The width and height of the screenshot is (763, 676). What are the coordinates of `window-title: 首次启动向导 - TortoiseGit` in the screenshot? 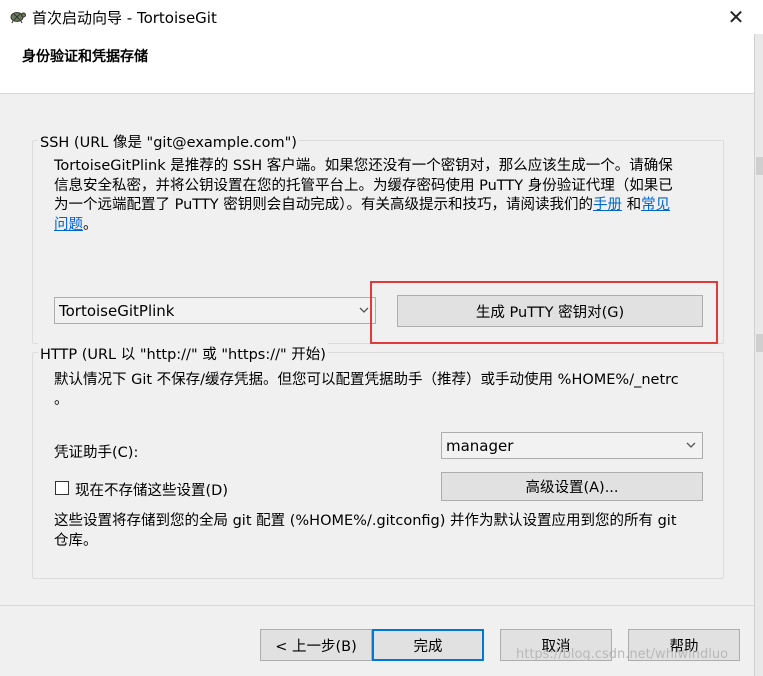 It's located at (124, 18).